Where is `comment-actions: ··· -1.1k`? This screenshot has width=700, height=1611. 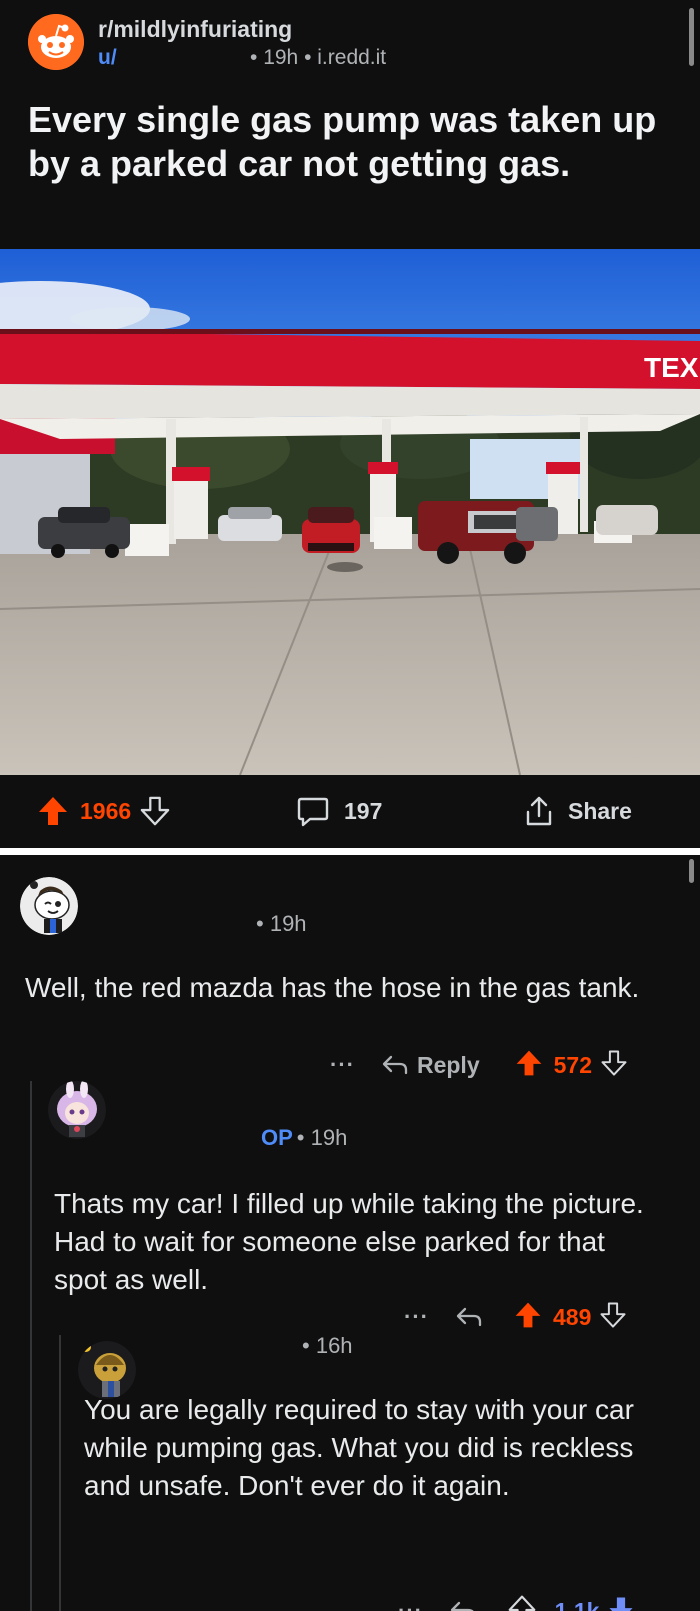 comment-actions: ··· -1.1k is located at coordinates (516, 1601).